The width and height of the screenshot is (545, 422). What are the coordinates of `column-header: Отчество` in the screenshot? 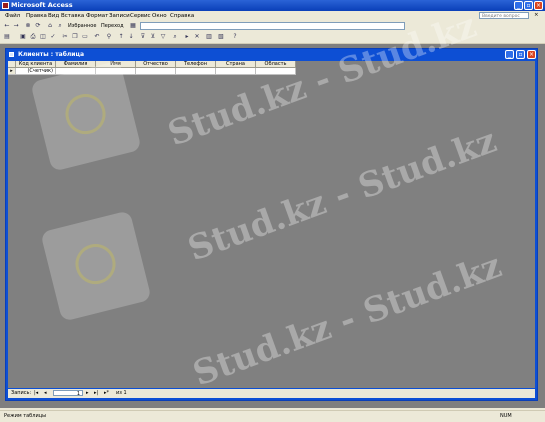 It's located at (156, 64).